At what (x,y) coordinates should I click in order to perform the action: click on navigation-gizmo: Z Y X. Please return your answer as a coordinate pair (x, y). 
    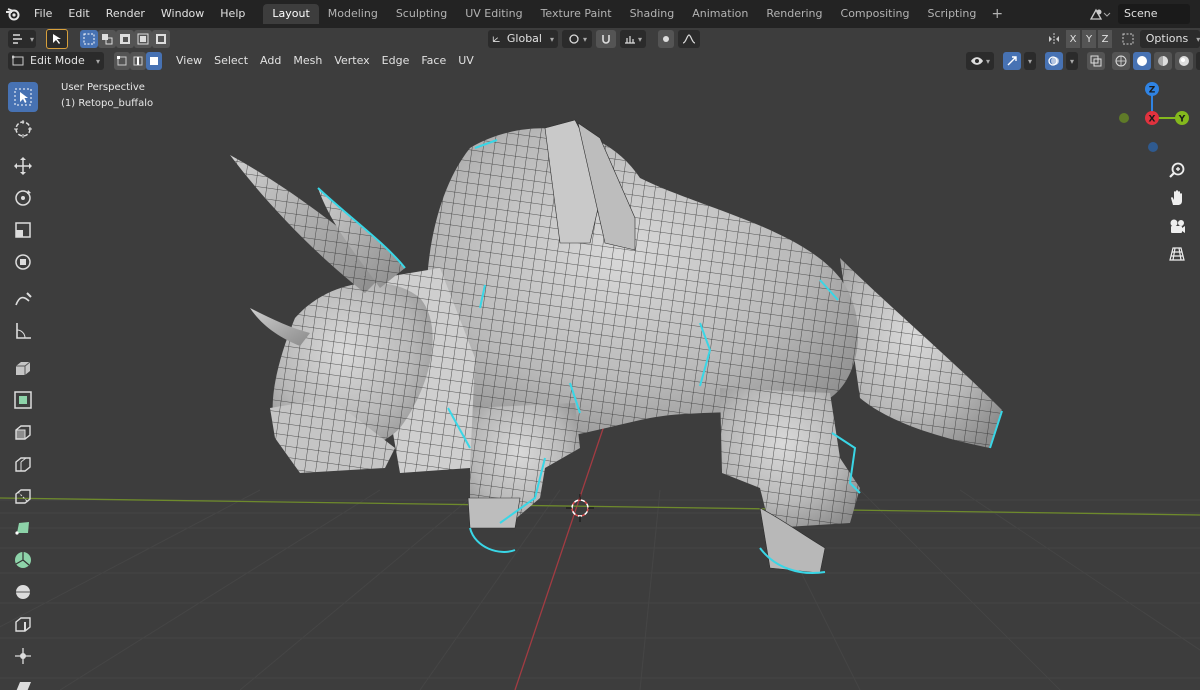
    Looking at the image, I should click on (1153, 118).